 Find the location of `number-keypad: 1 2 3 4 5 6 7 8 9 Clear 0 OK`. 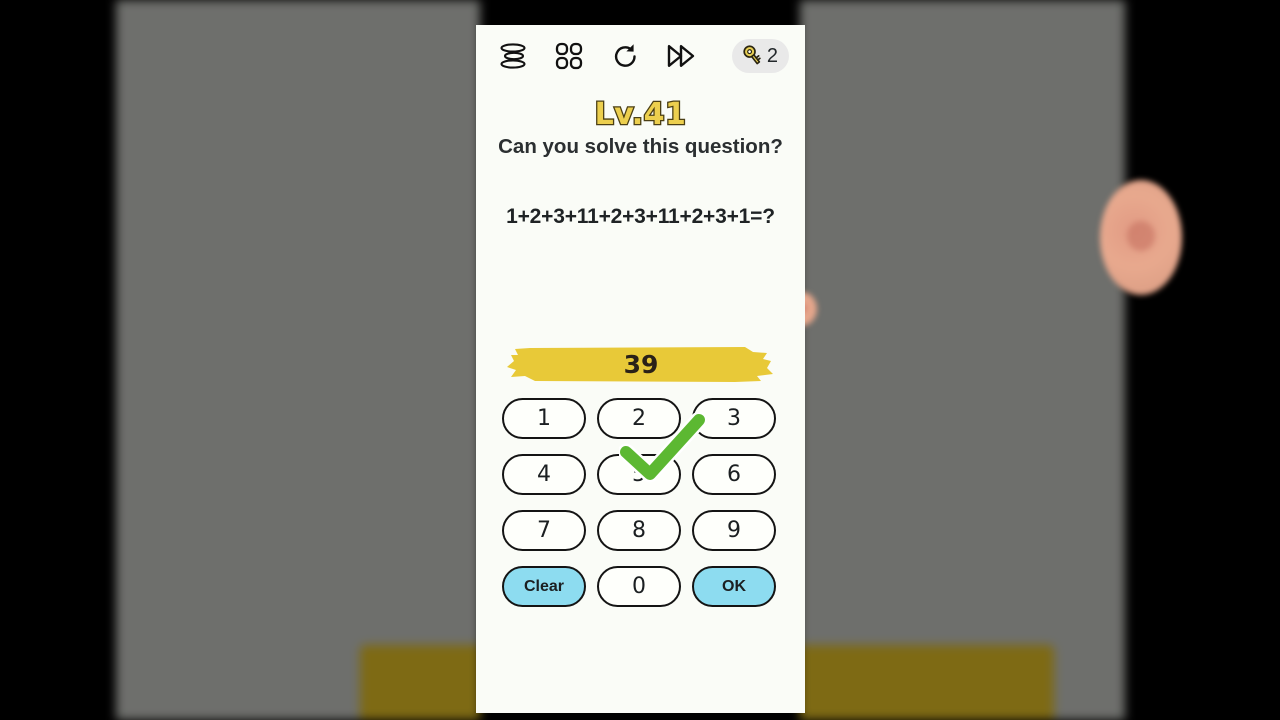

number-keypad: 1 2 3 4 5 6 7 8 9 Clear 0 OK is located at coordinates (641, 502).